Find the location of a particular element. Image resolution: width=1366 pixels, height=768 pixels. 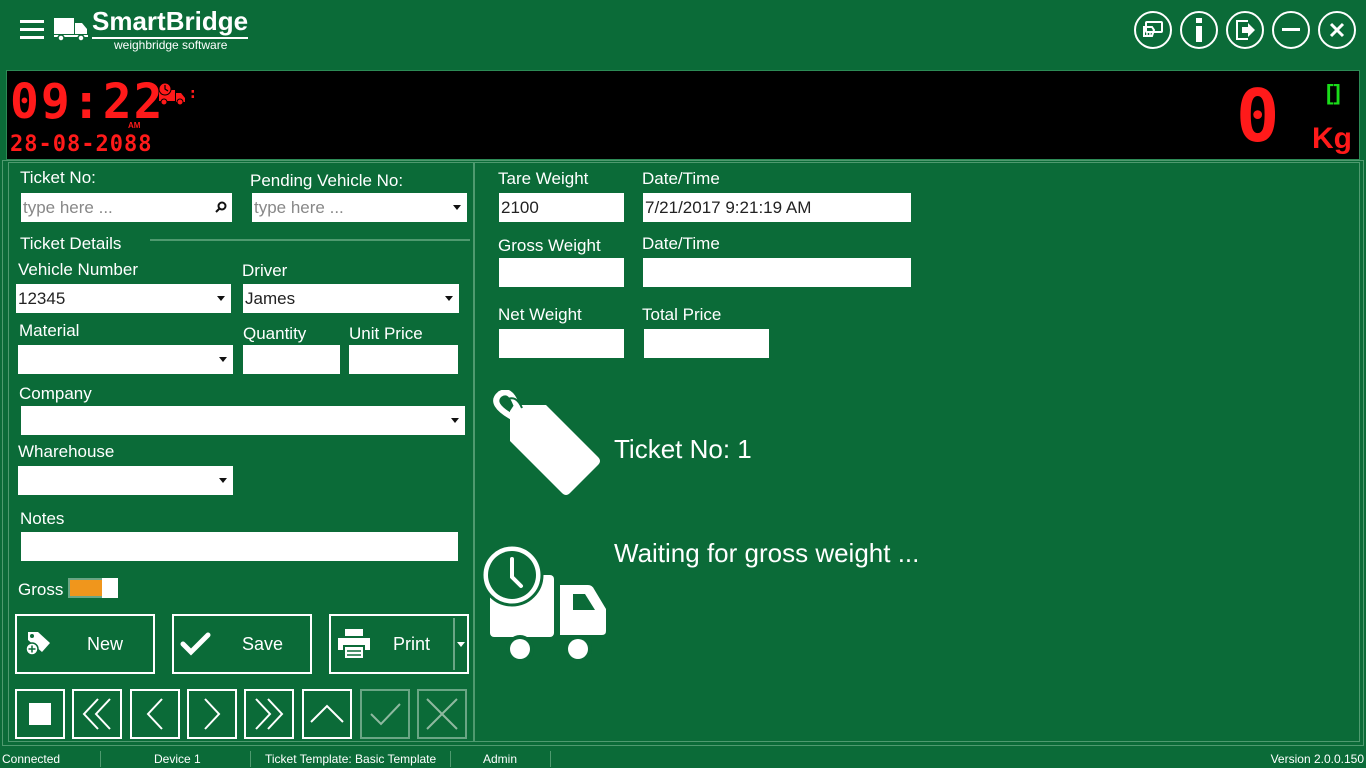

net-weight-input is located at coordinates (561, 343).